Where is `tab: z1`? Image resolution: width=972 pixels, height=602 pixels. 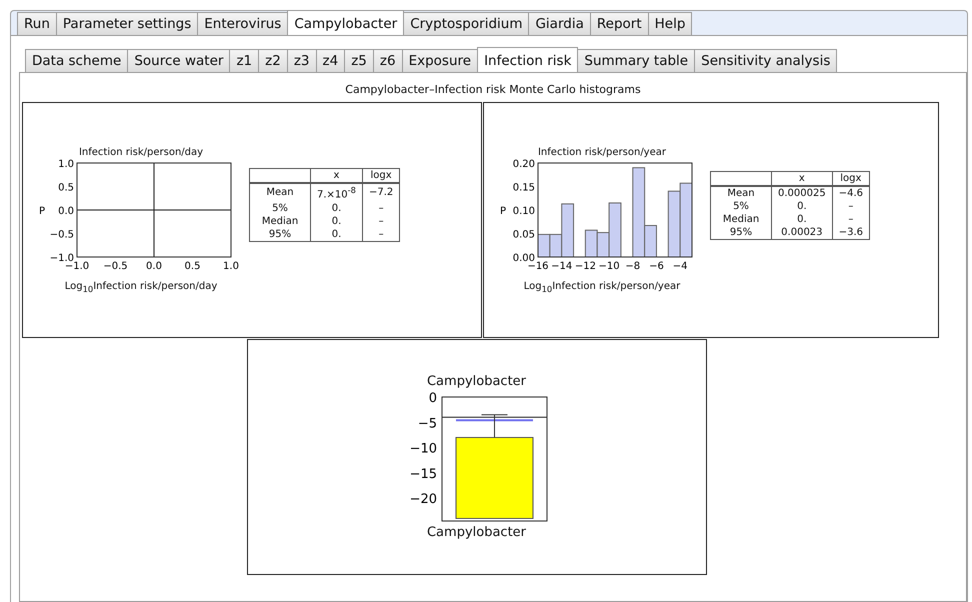
tab: z1 is located at coordinates (244, 60).